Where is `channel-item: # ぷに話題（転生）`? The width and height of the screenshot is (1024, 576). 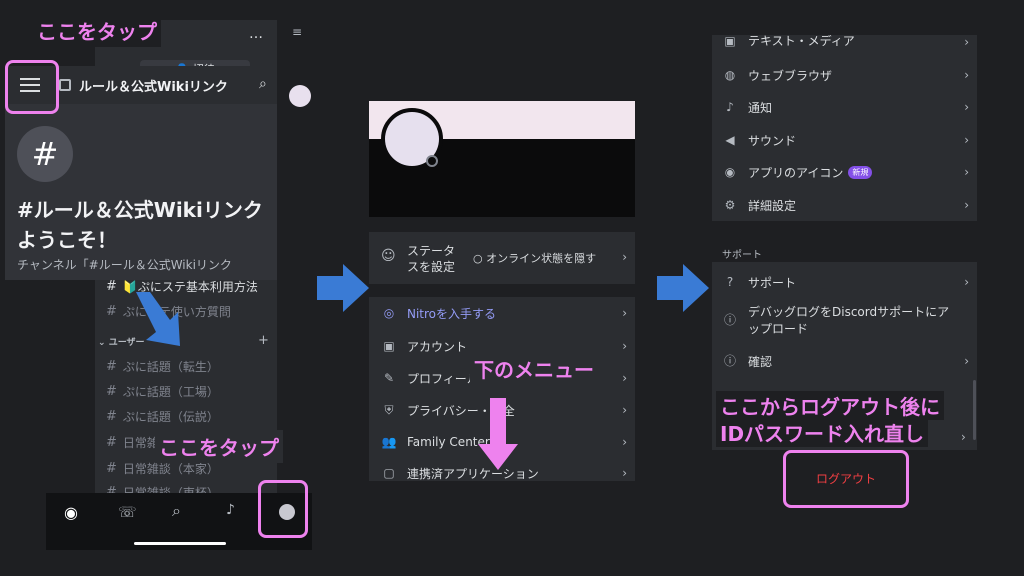
channel-item: # ぷに話題（転生） is located at coordinates (162, 366).